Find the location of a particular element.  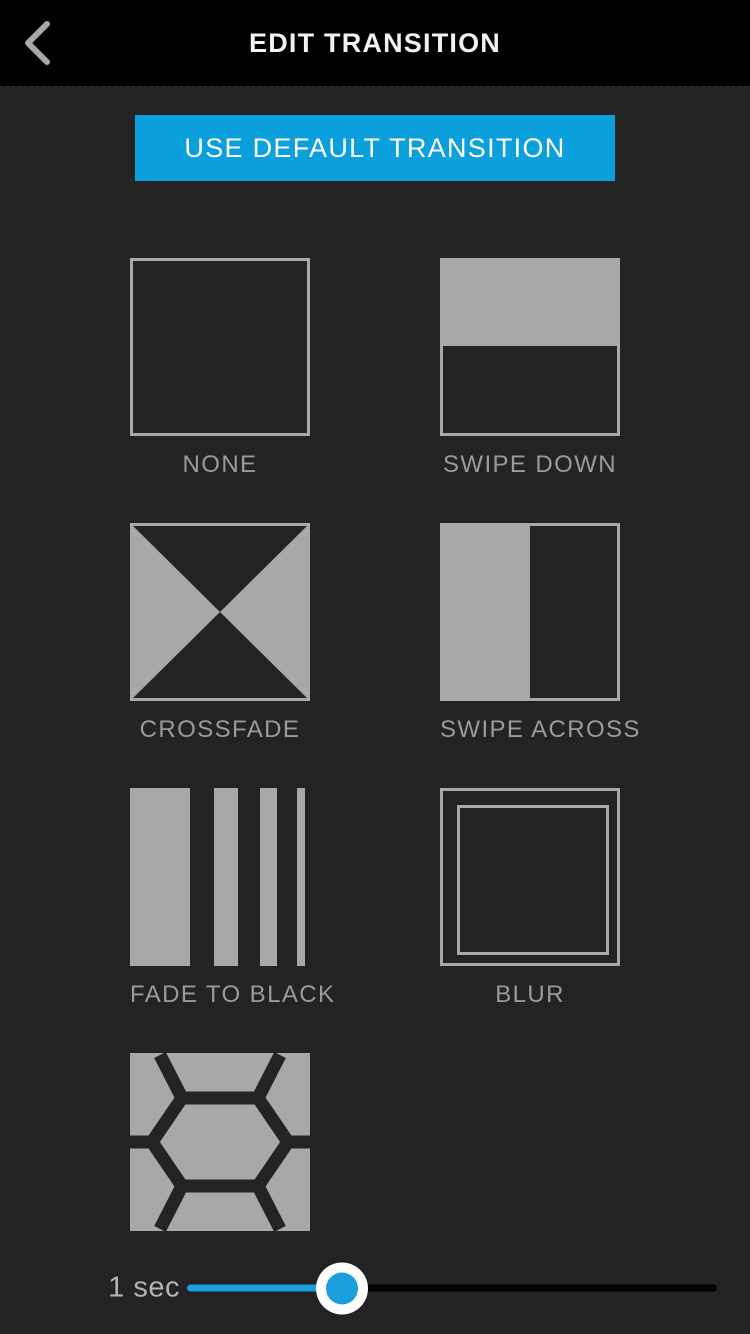

use-default-transition-label: USE DEFAULT TRANSITION is located at coordinates (375, 147).